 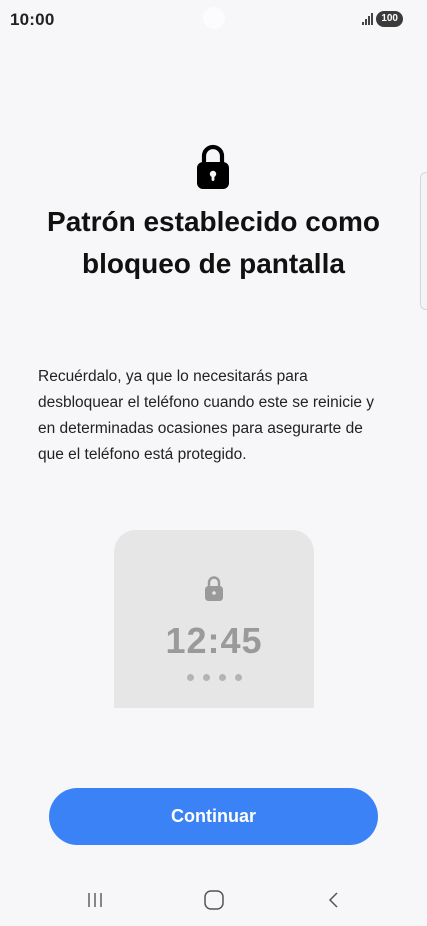 I want to click on recents-icon, so click(x=95, y=900).